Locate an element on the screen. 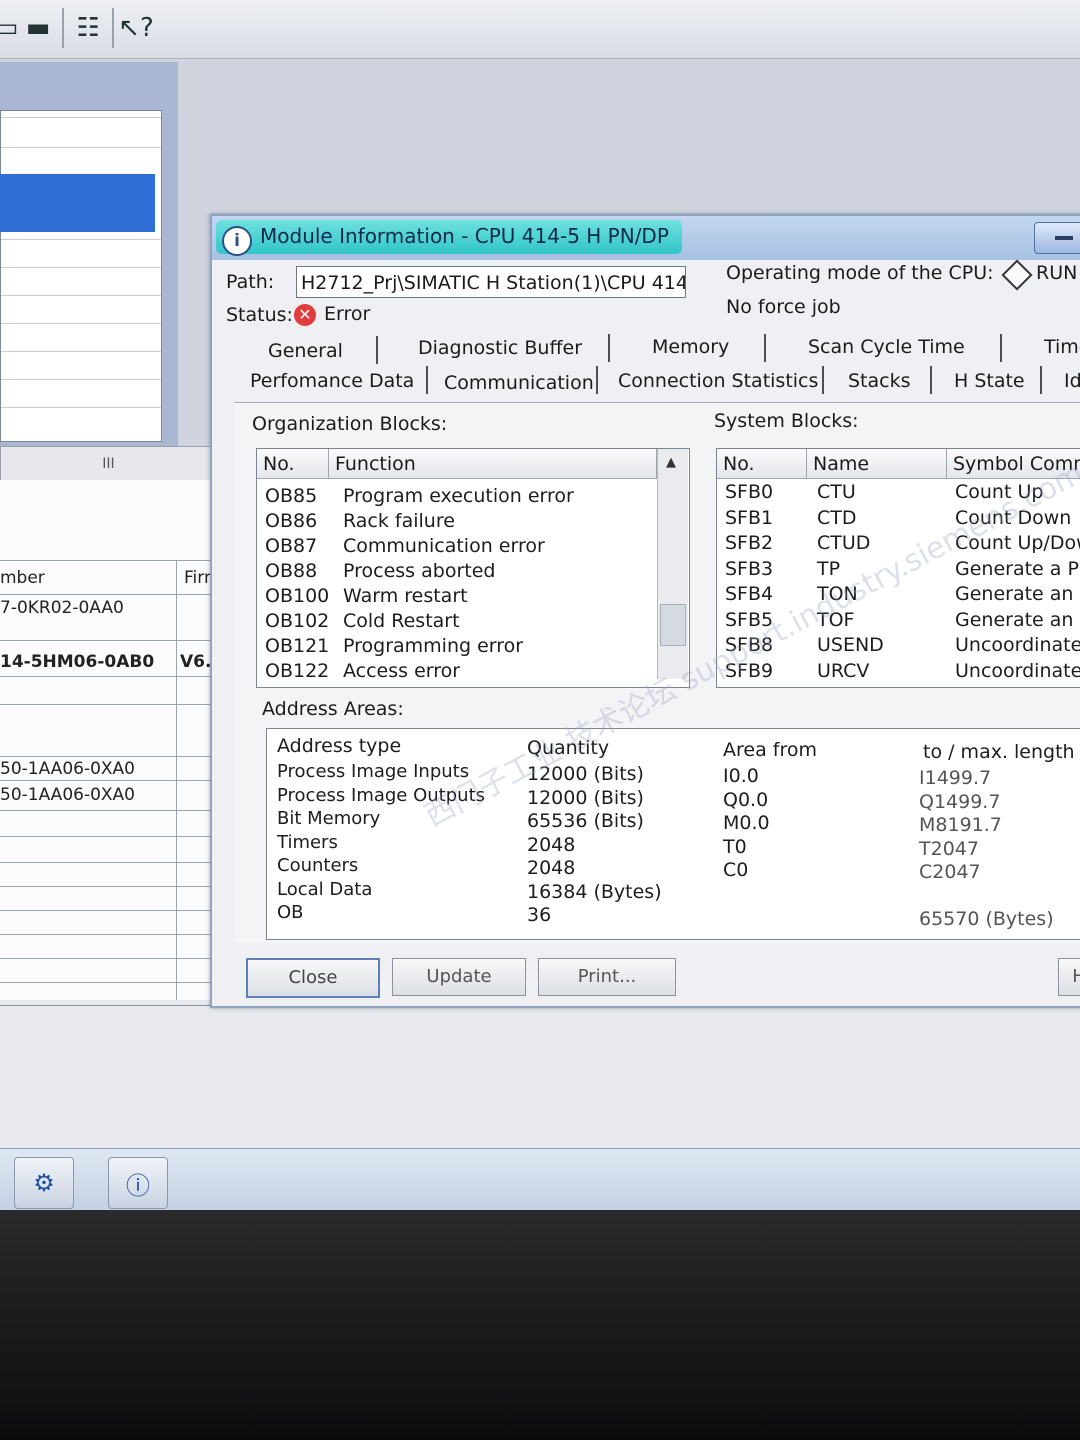 The width and height of the screenshot is (1080, 1440). module-order-number: 14-5HM06-0AB0 is located at coordinates (77, 662).